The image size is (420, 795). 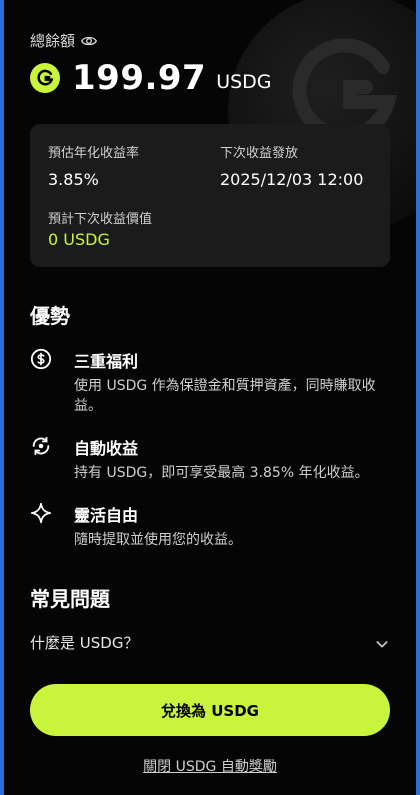 I want to click on window-edge-right, so click(x=418, y=397).